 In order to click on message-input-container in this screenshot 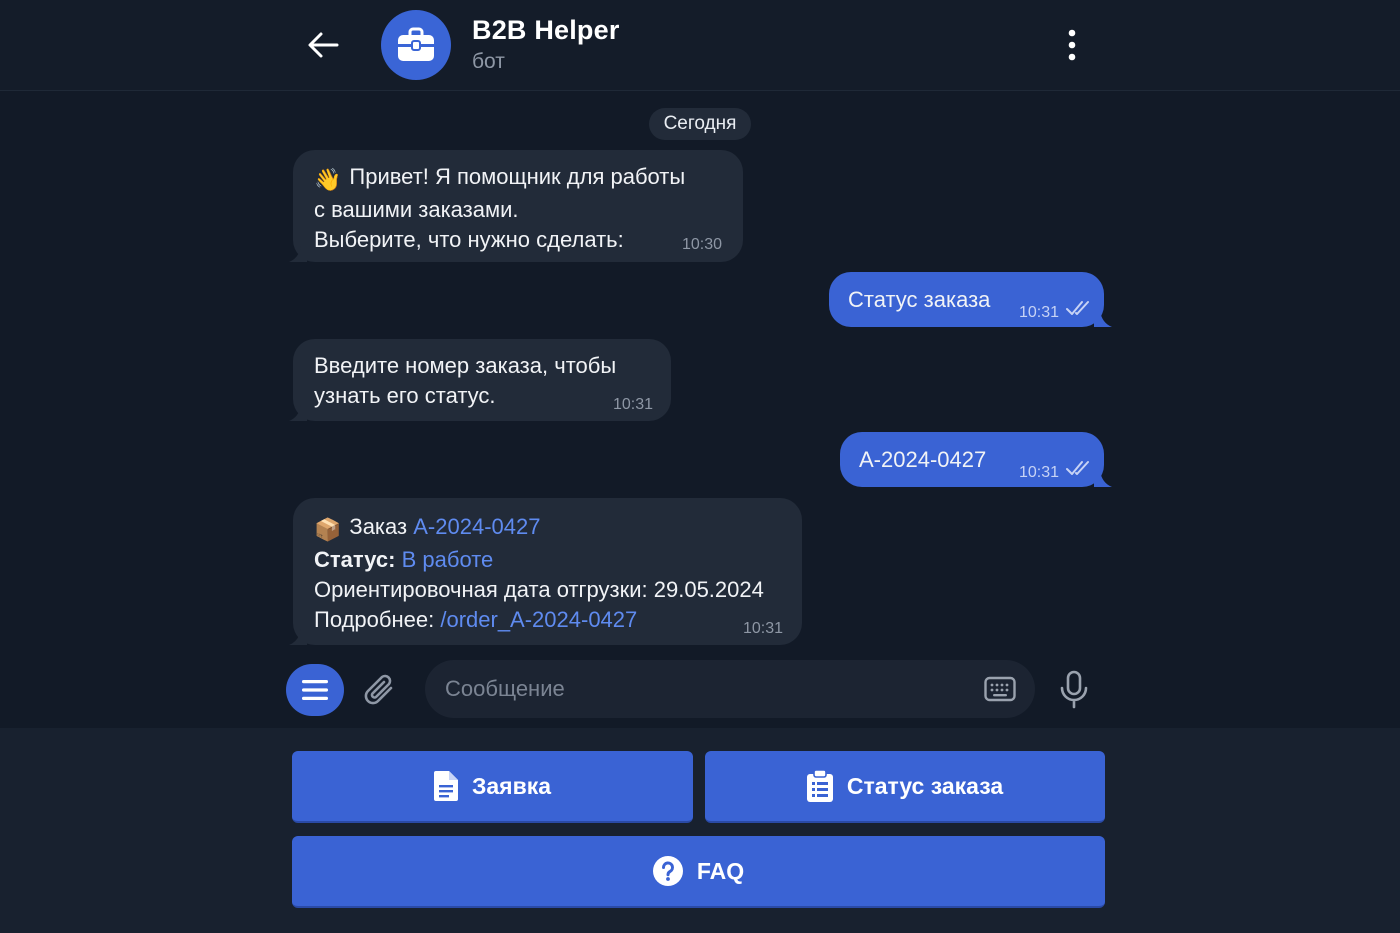, I will do `click(730, 689)`.